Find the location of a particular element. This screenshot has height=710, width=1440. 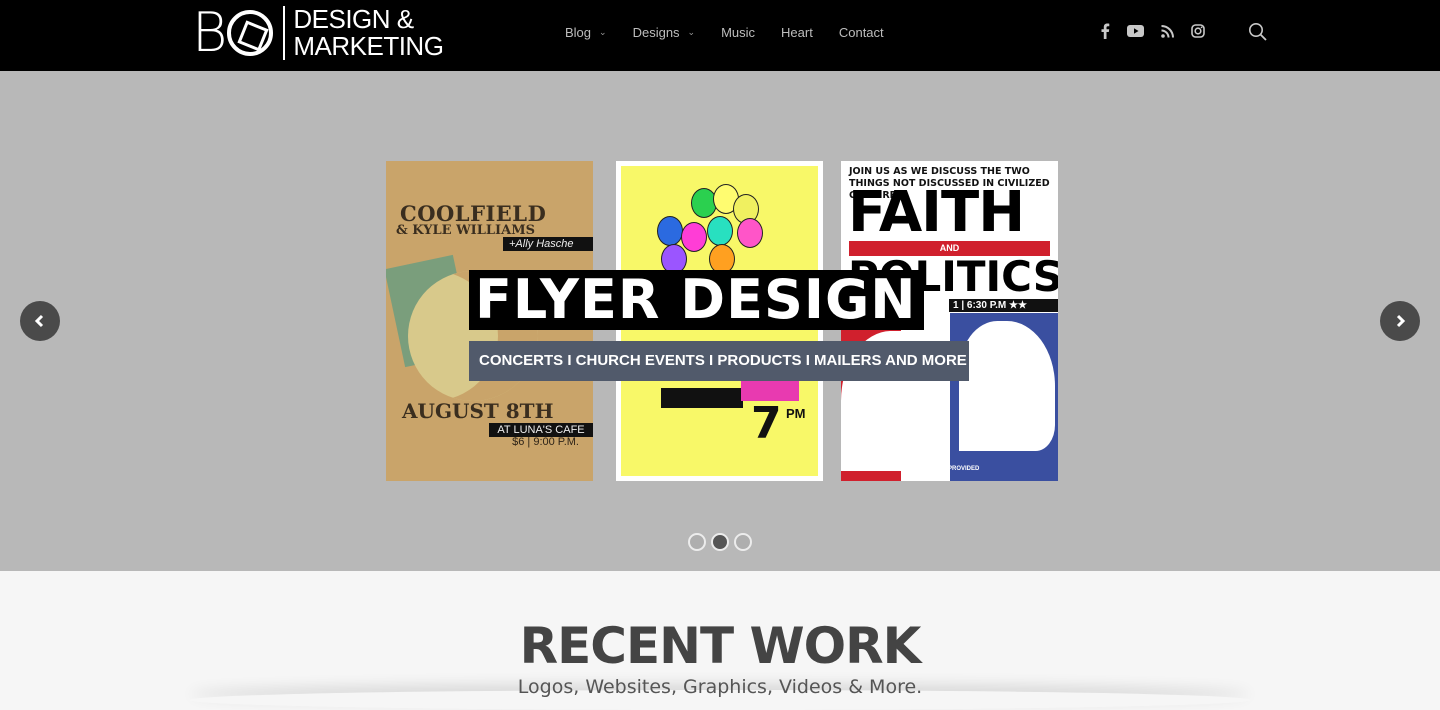

slider-pagination is located at coordinates (722, 542).